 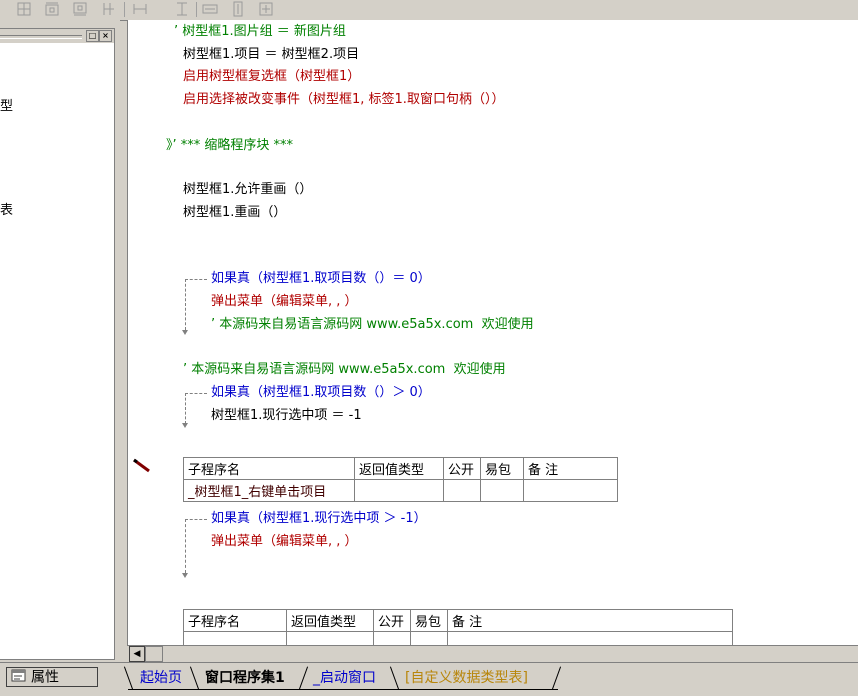 What do you see at coordinates (234, 212) in the screenshot?
I see `code-line: 树型框1.重画（）` at bounding box center [234, 212].